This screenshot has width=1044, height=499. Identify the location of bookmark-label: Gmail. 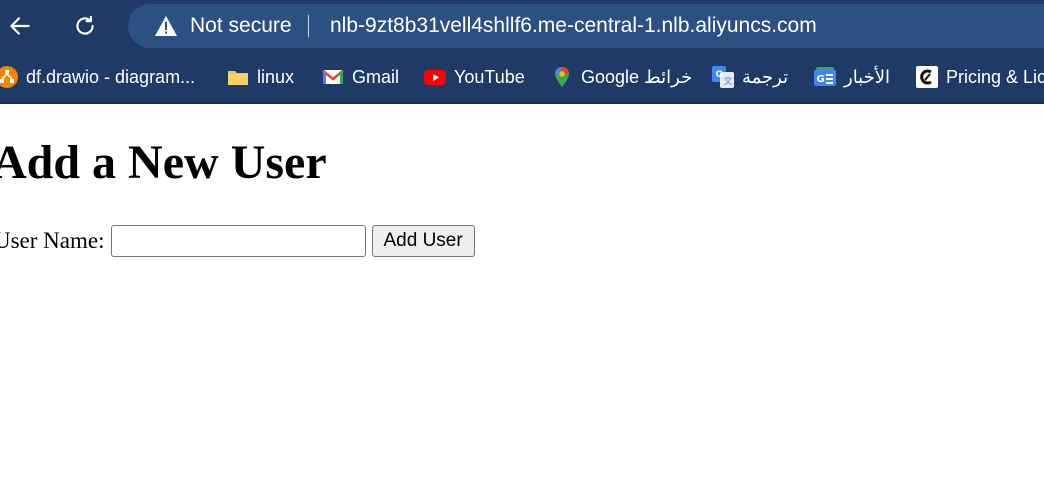
(376, 76).